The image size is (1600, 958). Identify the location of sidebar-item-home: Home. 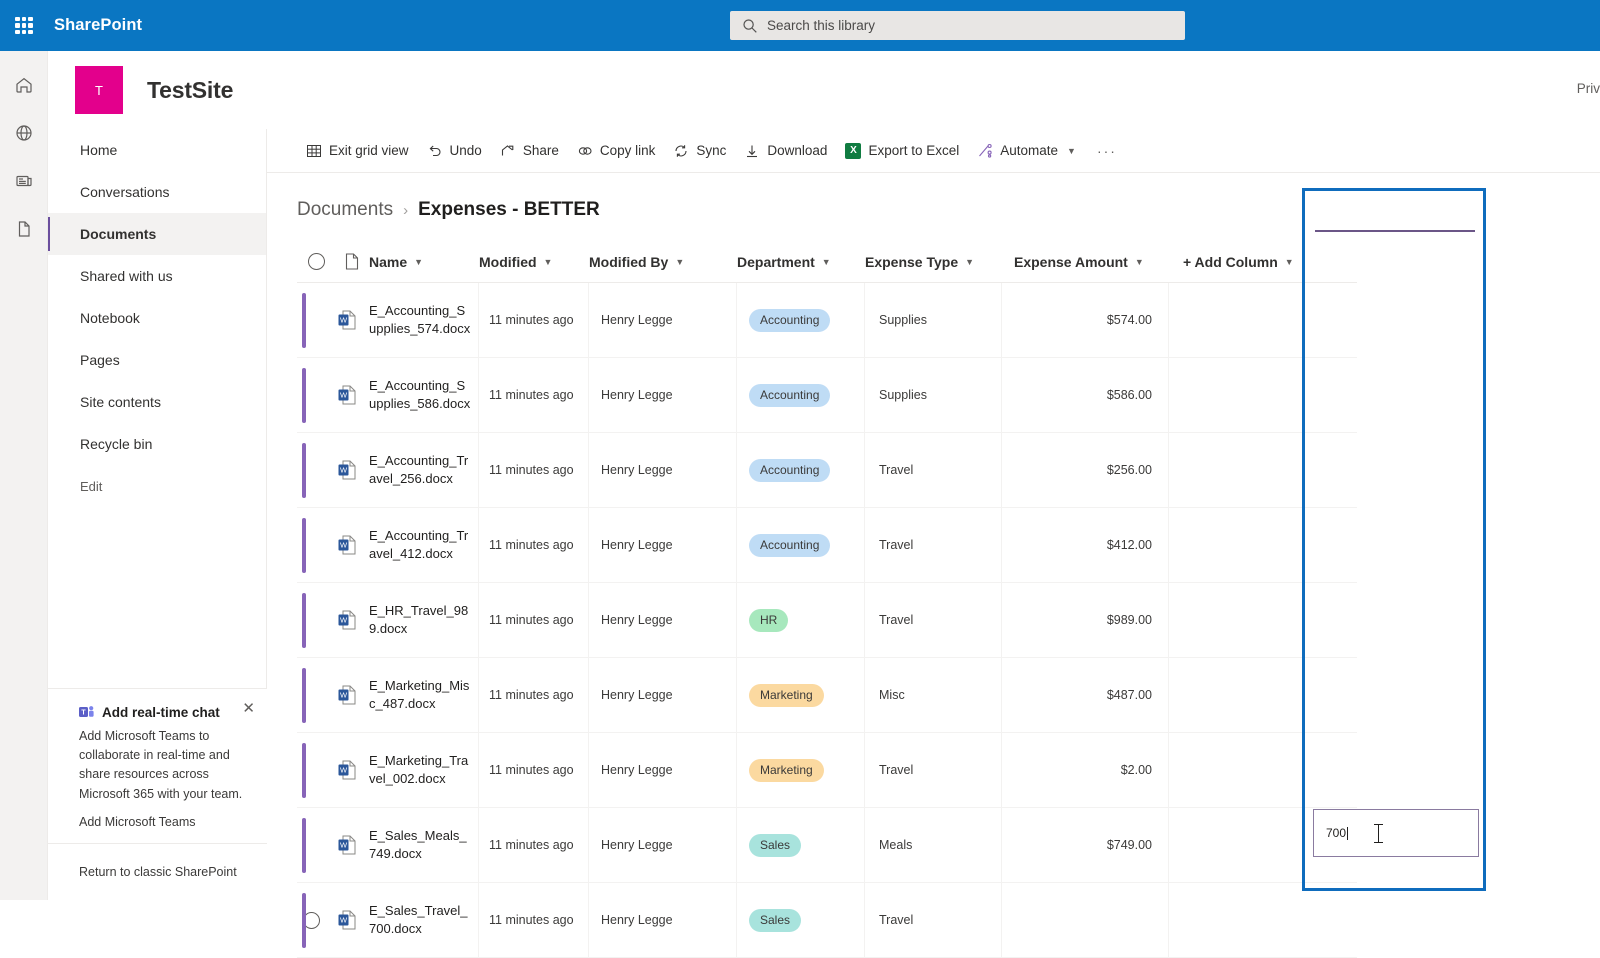
(157, 150).